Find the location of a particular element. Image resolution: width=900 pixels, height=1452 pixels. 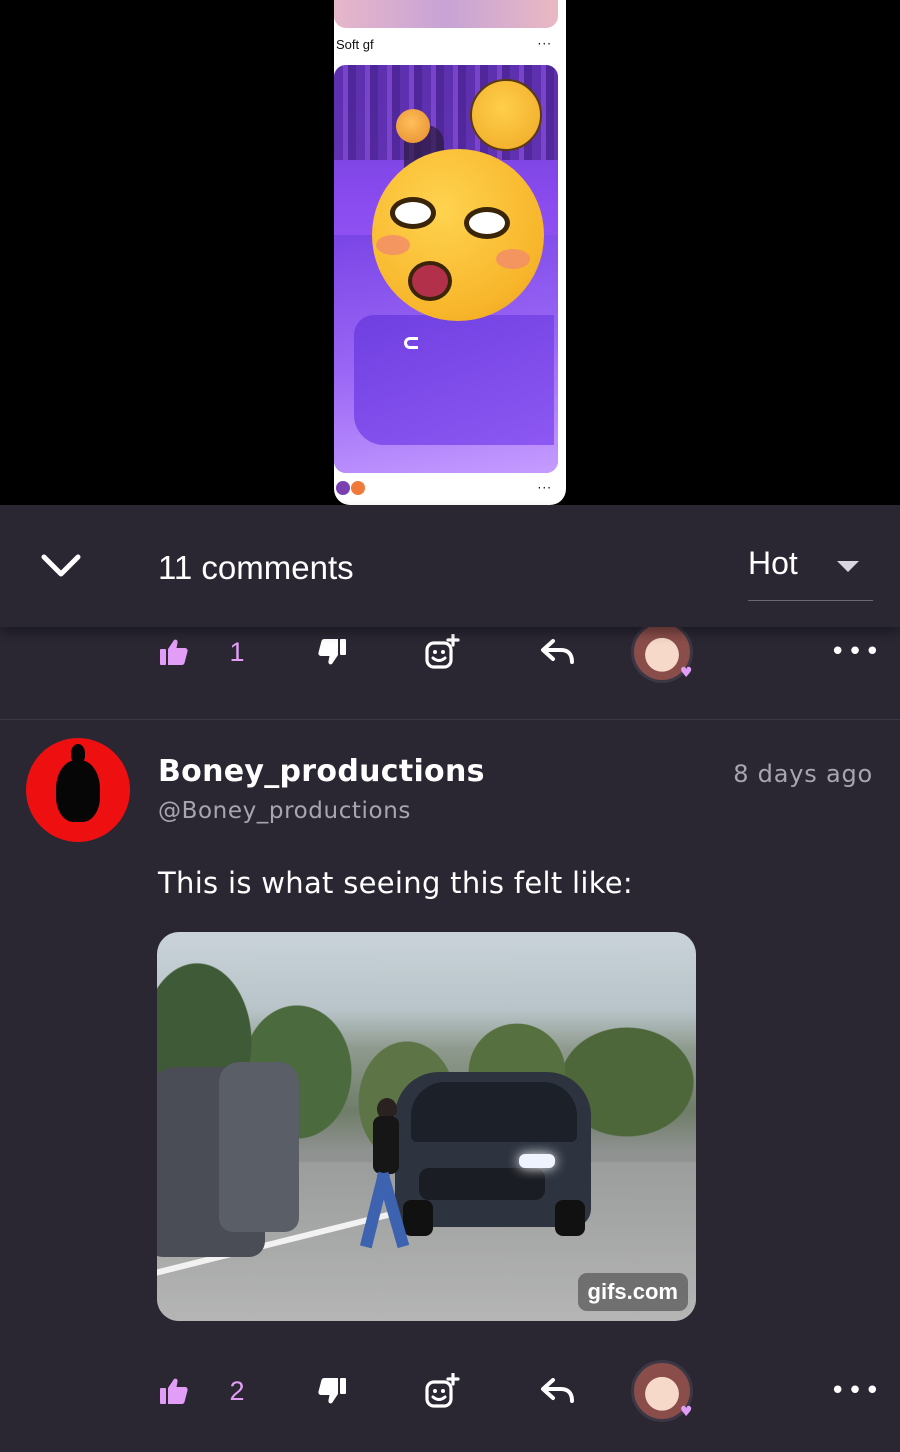

chevron-down-icon is located at coordinates (61, 565).